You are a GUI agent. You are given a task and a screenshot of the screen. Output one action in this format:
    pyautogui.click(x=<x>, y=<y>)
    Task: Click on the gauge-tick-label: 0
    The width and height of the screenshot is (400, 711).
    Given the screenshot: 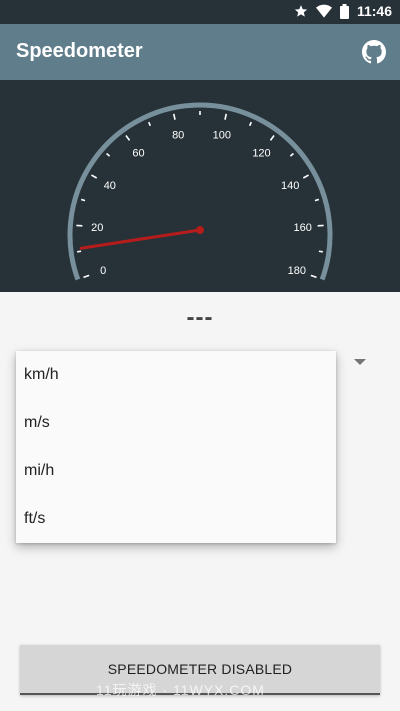 What is the action you would take?
    pyautogui.click(x=103, y=271)
    